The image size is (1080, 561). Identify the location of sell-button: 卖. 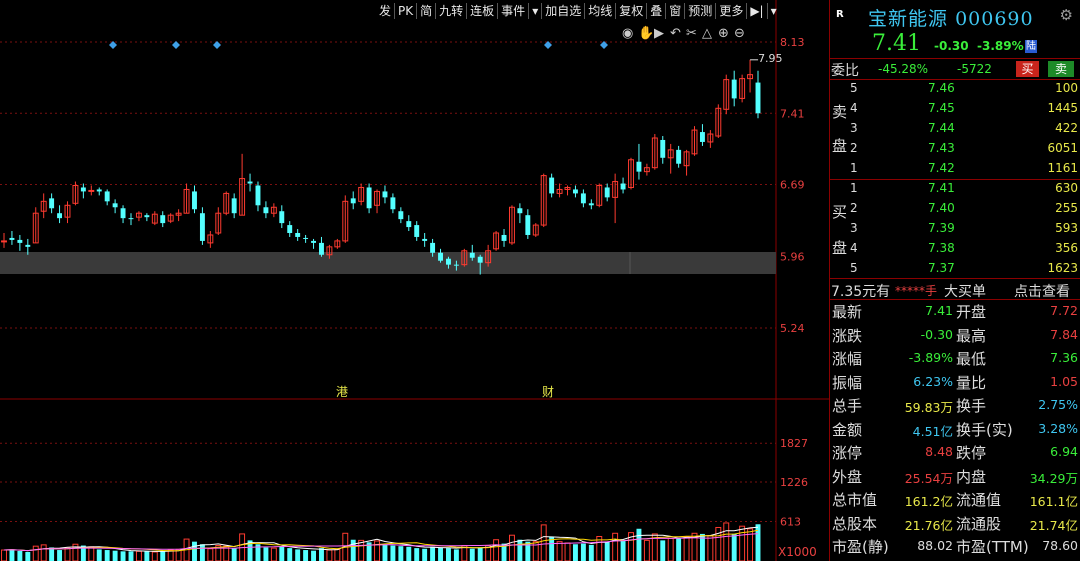
(1061, 69).